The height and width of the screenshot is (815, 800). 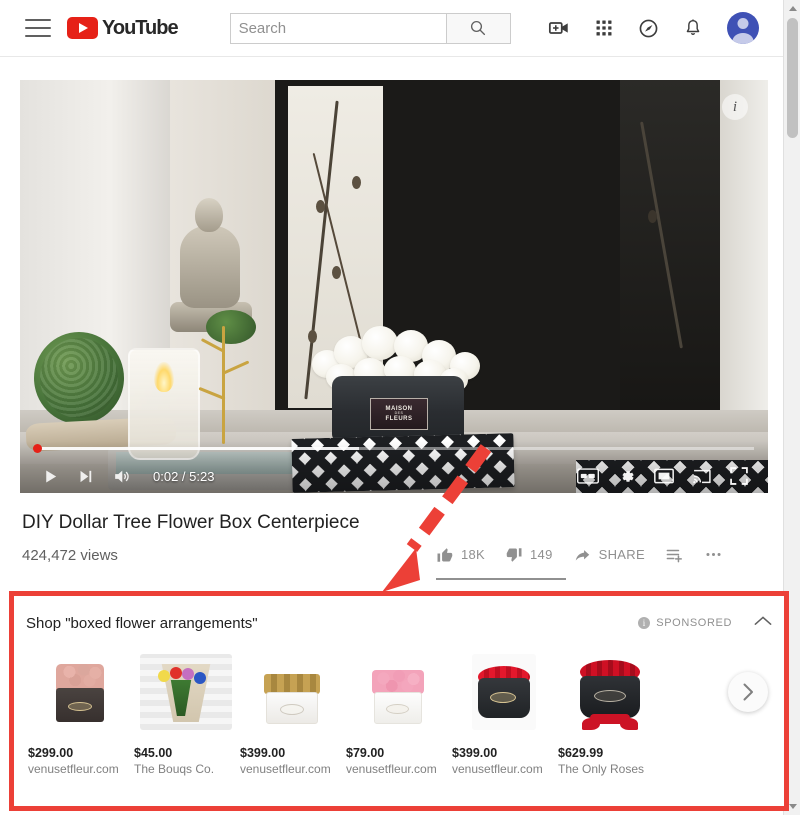 I want to click on search-icon, so click(x=478, y=28).